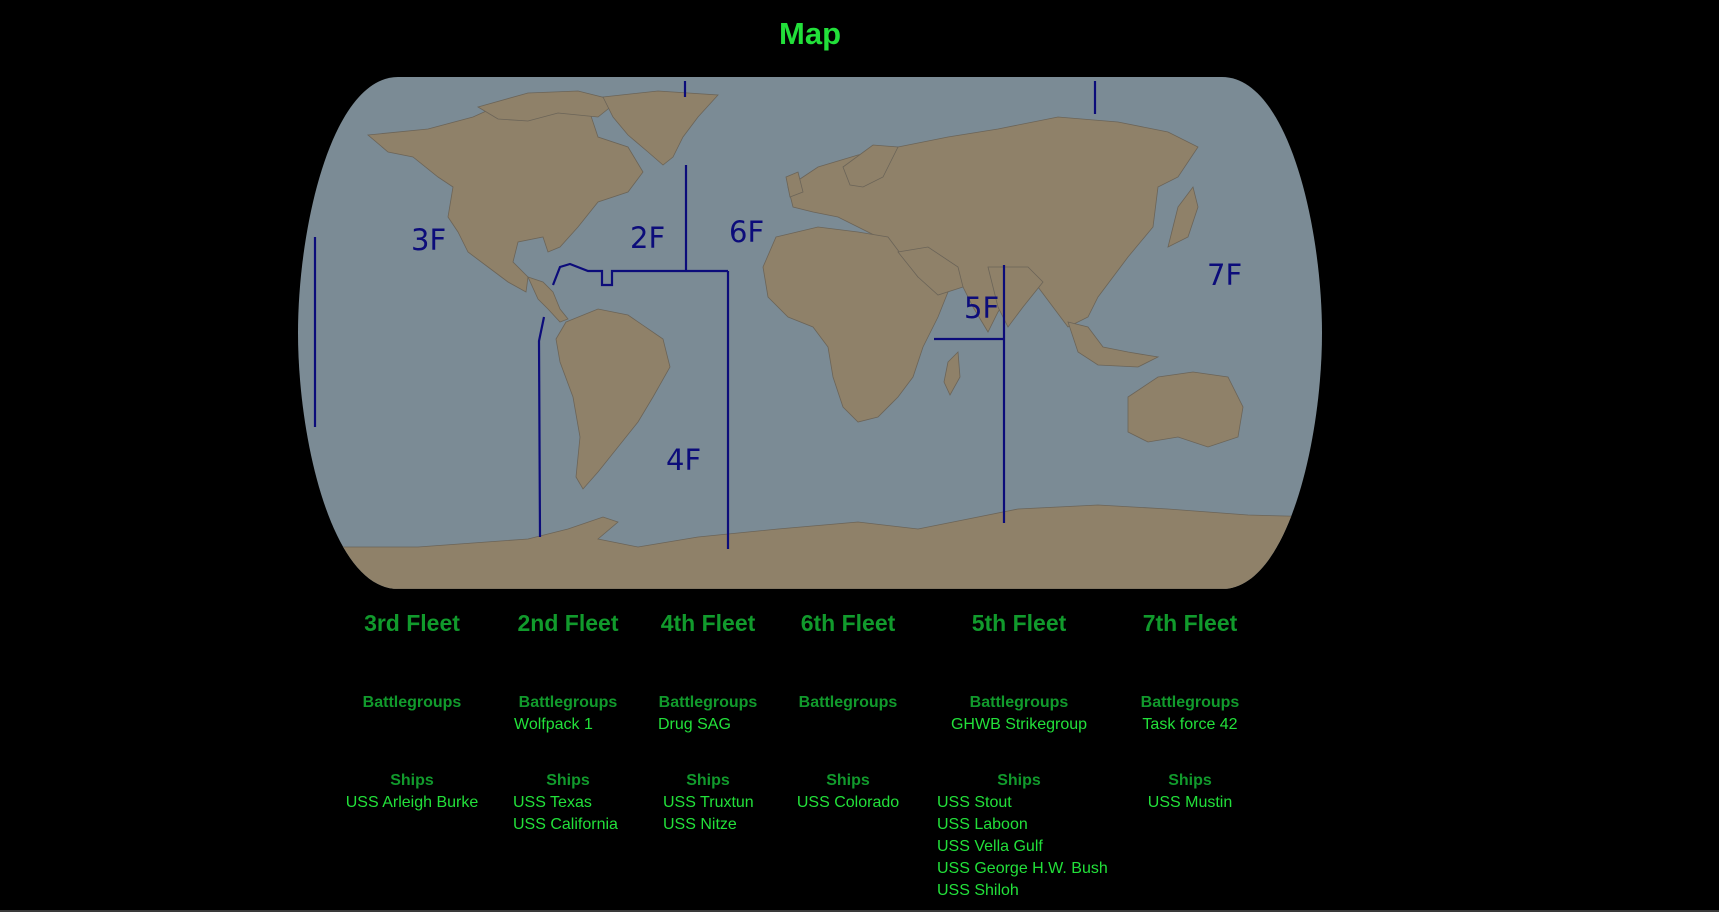 Image resolution: width=1719 pixels, height=912 pixels. Describe the element at coordinates (412, 803) in the screenshot. I see `ship-item: USS Arleigh Burke` at that location.